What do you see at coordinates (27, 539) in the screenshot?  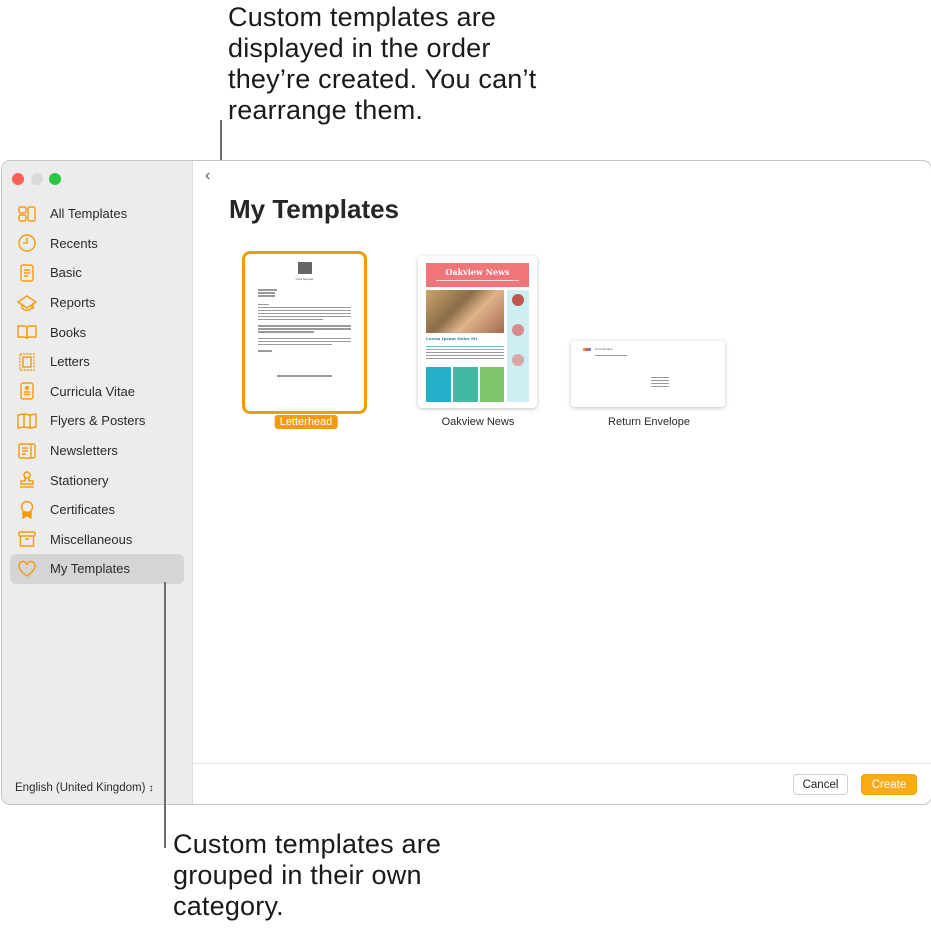 I see `archive-box-icon` at bounding box center [27, 539].